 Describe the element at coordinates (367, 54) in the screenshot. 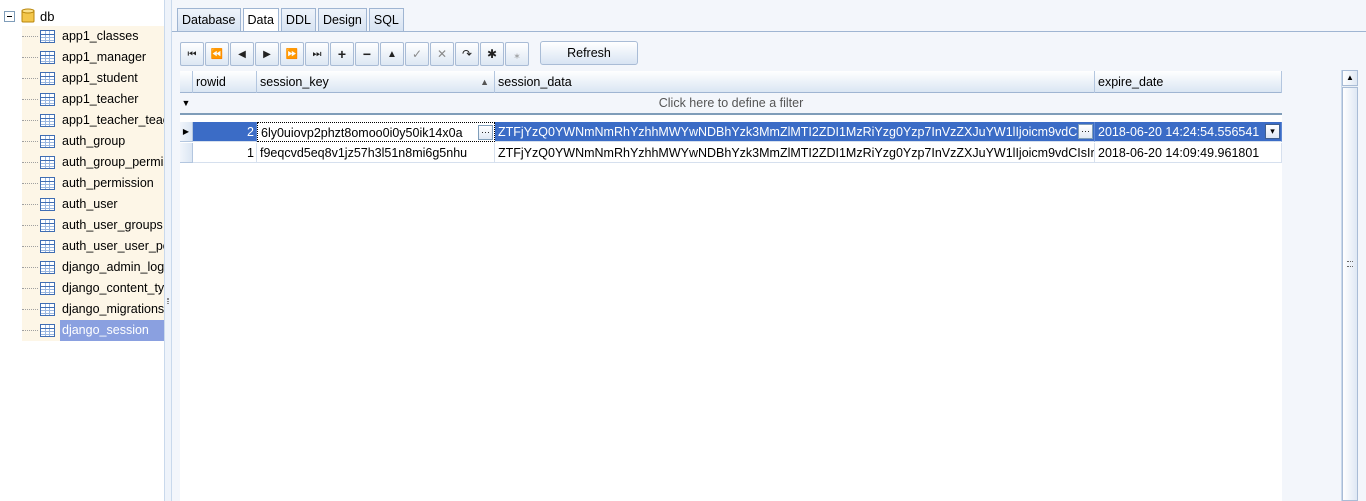

I see `delete-icon: −` at that location.